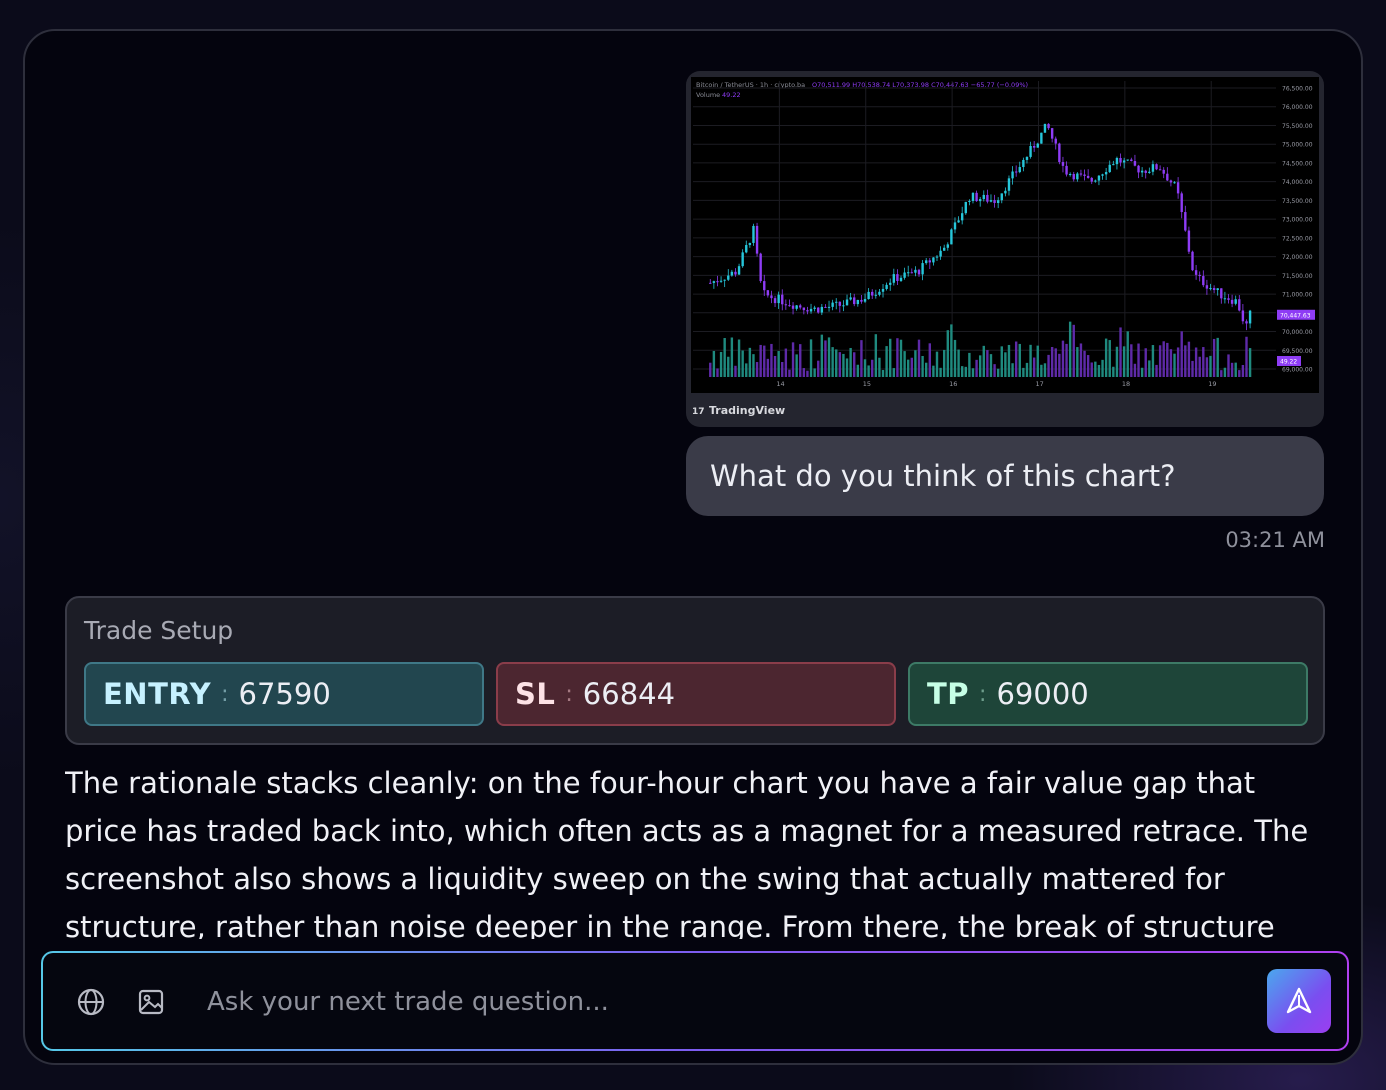 The height and width of the screenshot is (1090, 1386). What do you see at coordinates (708, 95) in the screenshot?
I see `chart-volume-label: Volume` at bounding box center [708, 95].